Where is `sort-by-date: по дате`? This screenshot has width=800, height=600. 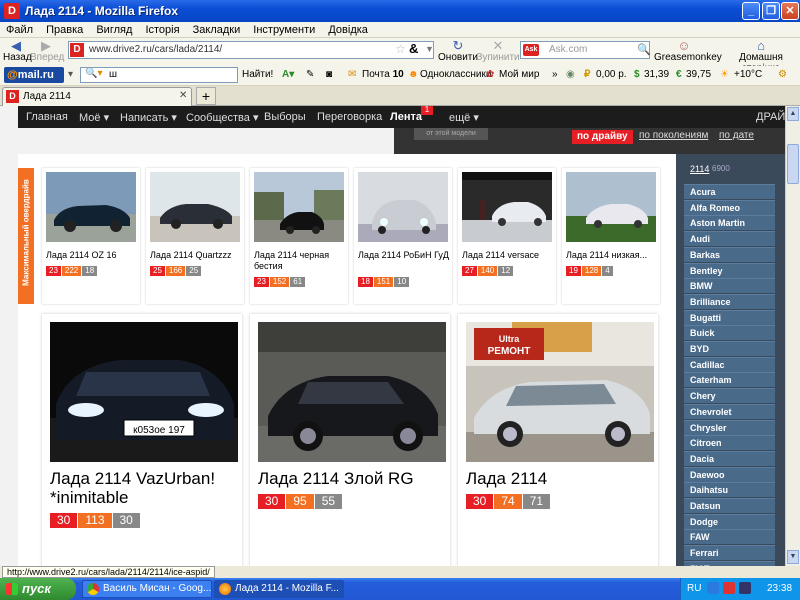 sort-by-date: по дате is located at coordinates (736, 135).